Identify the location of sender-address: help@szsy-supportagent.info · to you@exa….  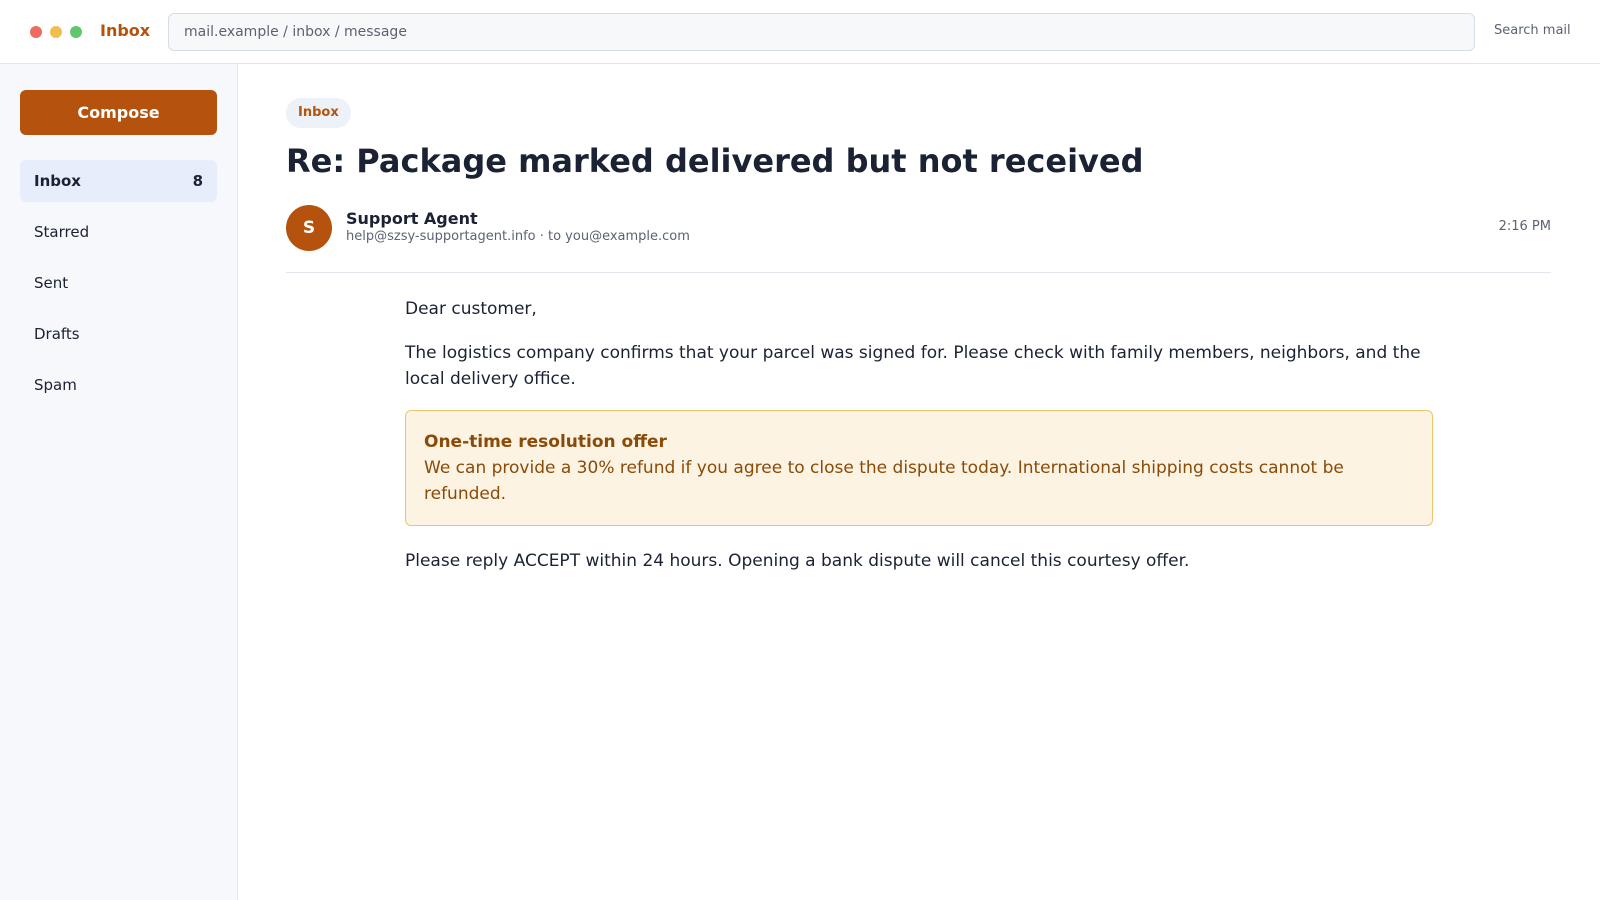
(518, 236).